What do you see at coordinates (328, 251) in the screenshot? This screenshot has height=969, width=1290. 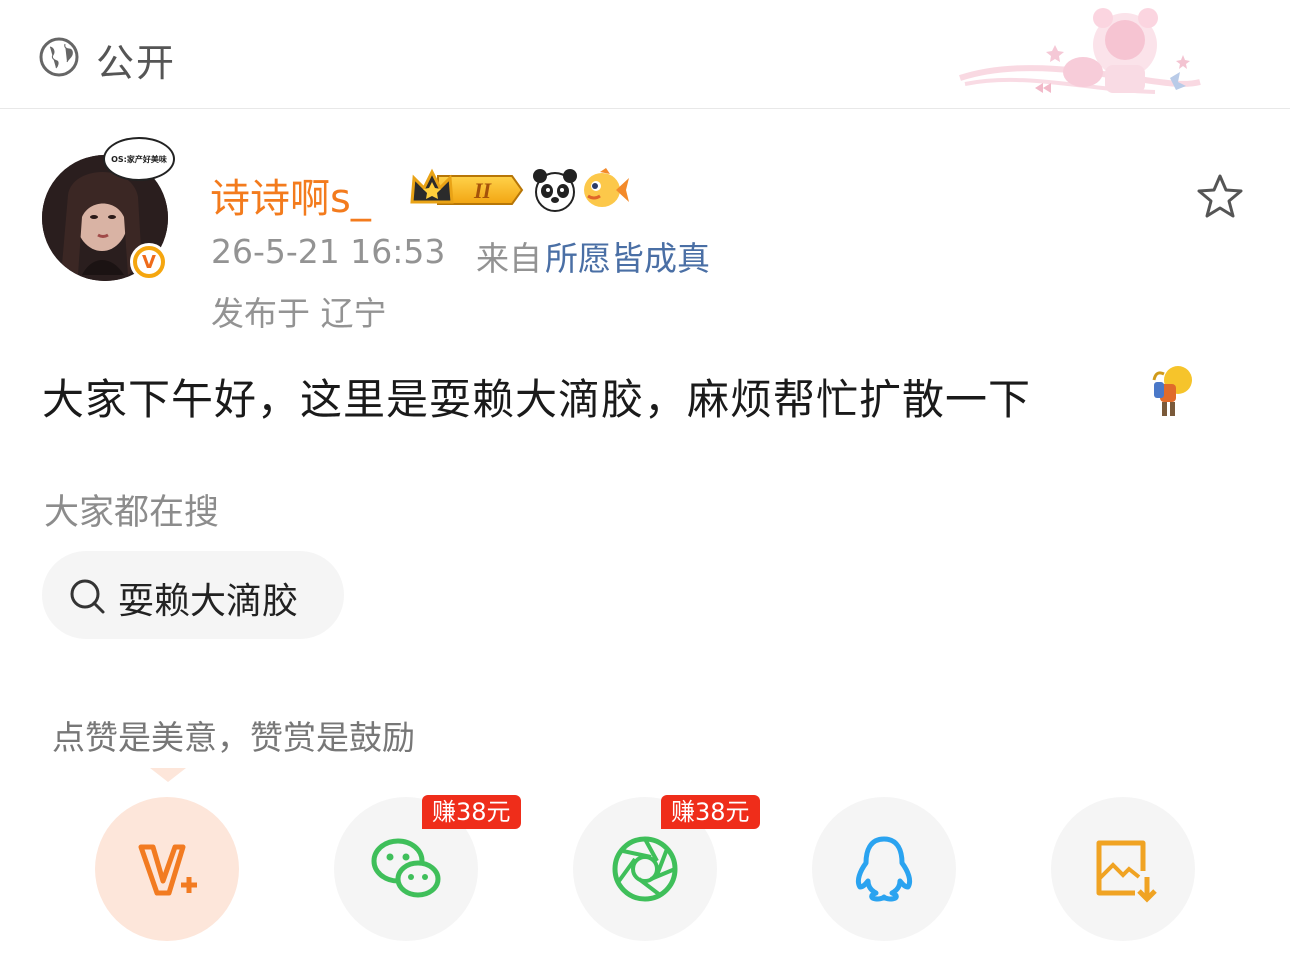 I see `post-time: 26-5-21 16:53` at bounding box center [328, 251].